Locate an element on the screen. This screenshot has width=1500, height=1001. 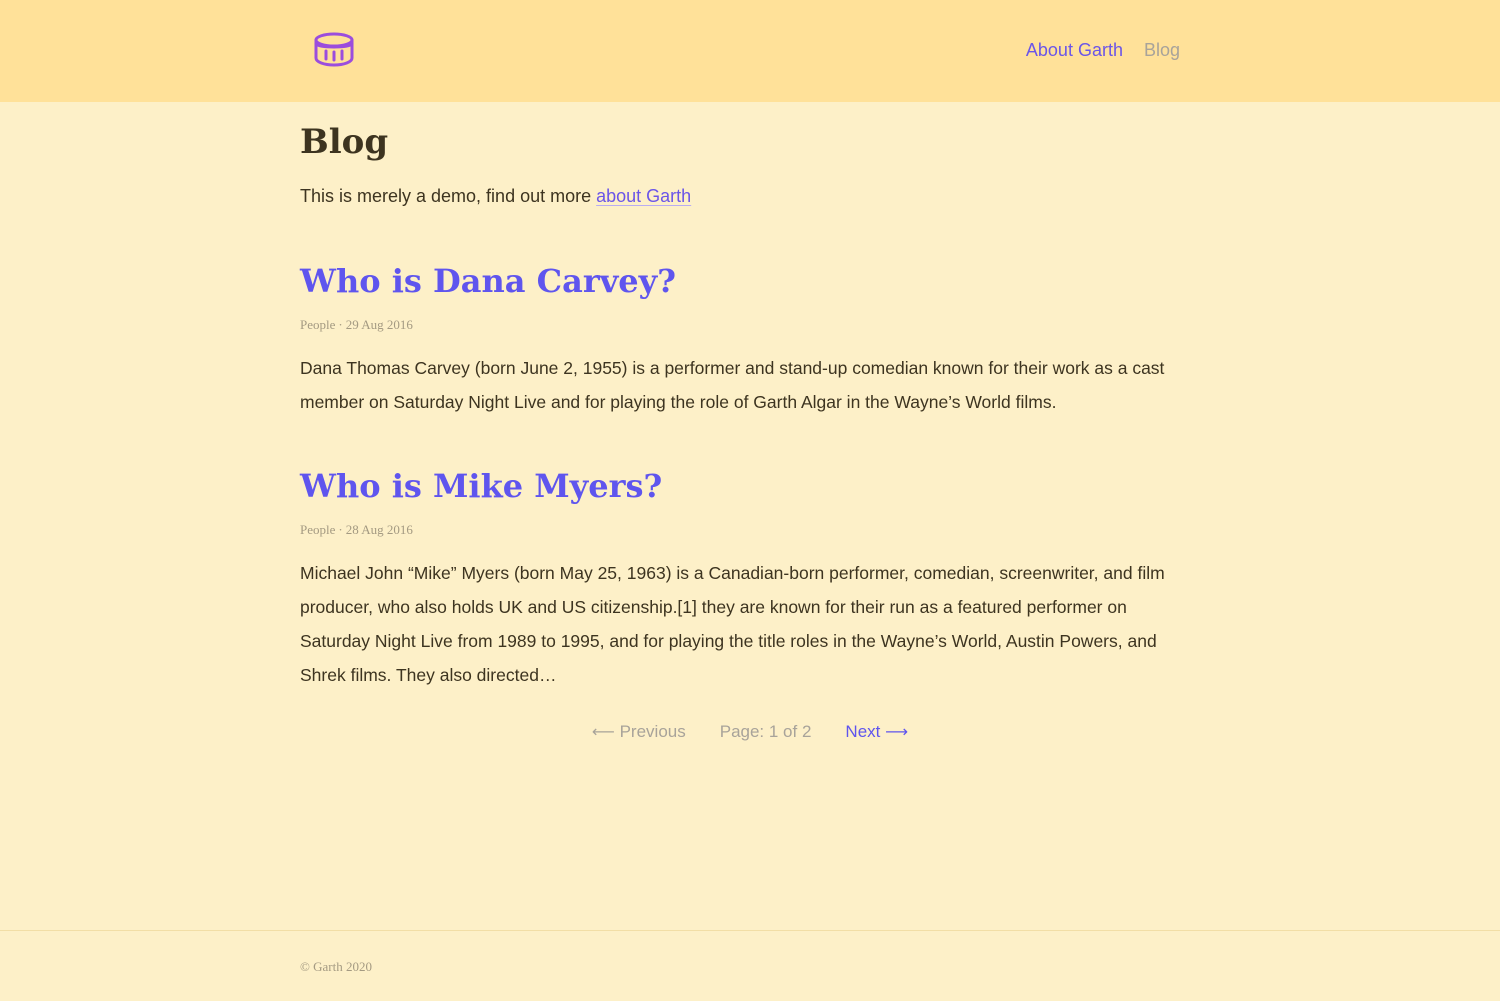
post-meta: People · 28 Aug 2016 is located at coordinates (745, 530).